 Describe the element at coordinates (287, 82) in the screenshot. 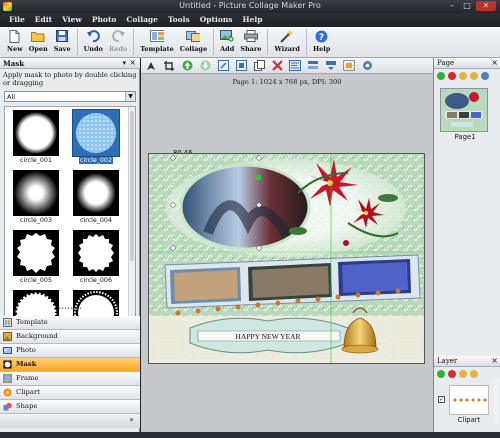

I see `page-info: Page 1: 1024 x 768 px, DPI: 300` at that location.